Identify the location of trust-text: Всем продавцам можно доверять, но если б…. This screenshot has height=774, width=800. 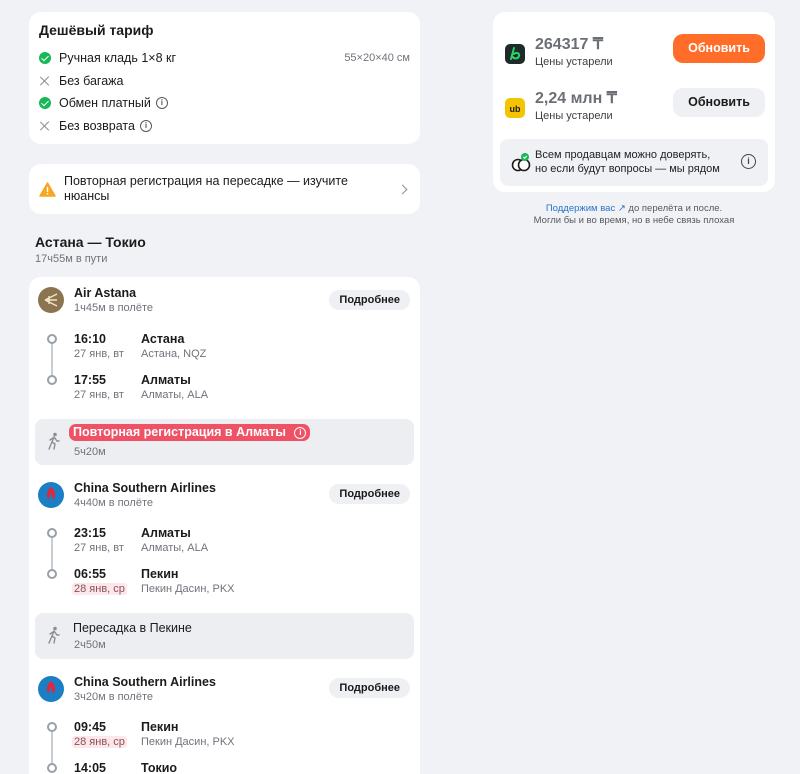
(627, 162).